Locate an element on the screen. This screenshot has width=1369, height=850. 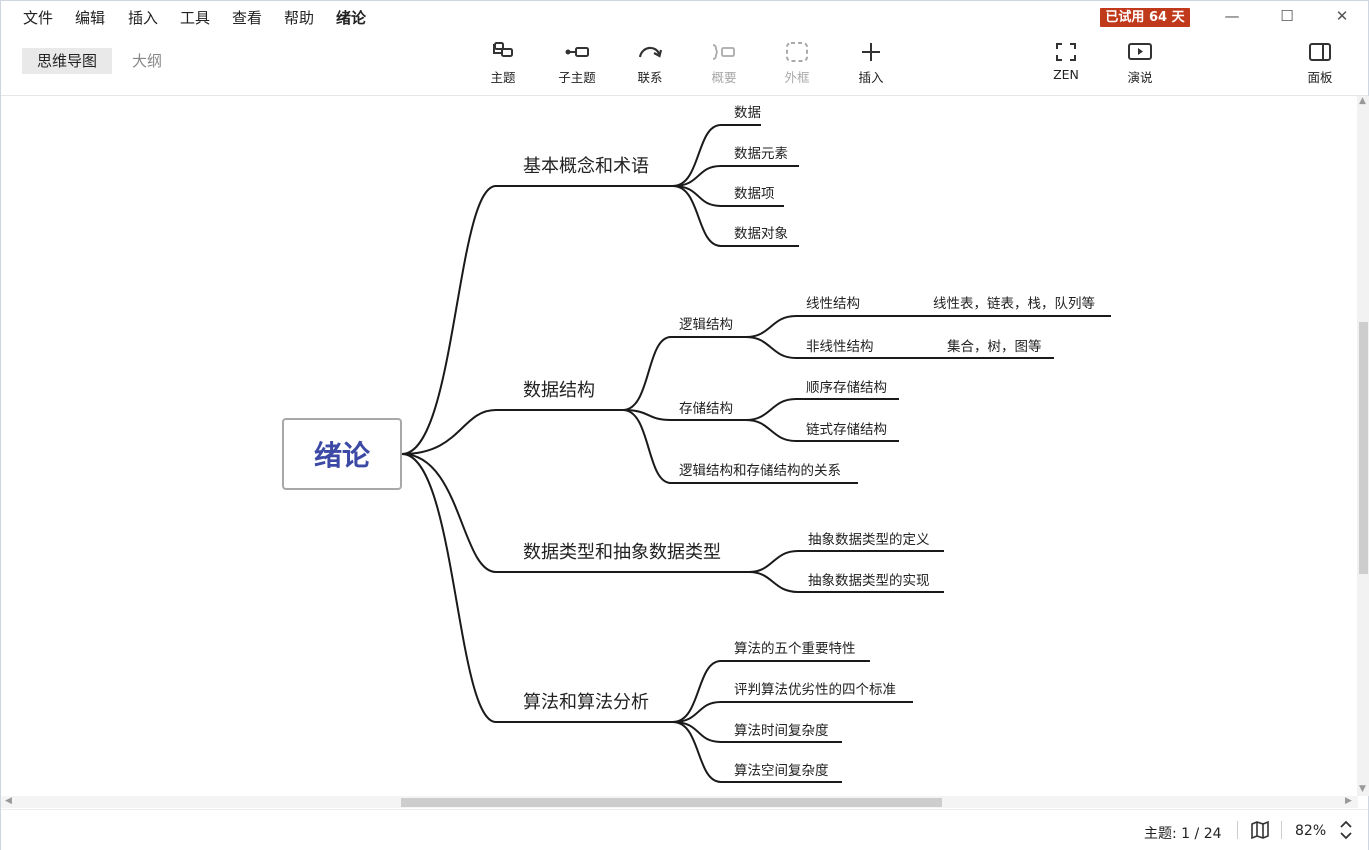
menu-edit: 编辑 is located at coordinates (90, 17).